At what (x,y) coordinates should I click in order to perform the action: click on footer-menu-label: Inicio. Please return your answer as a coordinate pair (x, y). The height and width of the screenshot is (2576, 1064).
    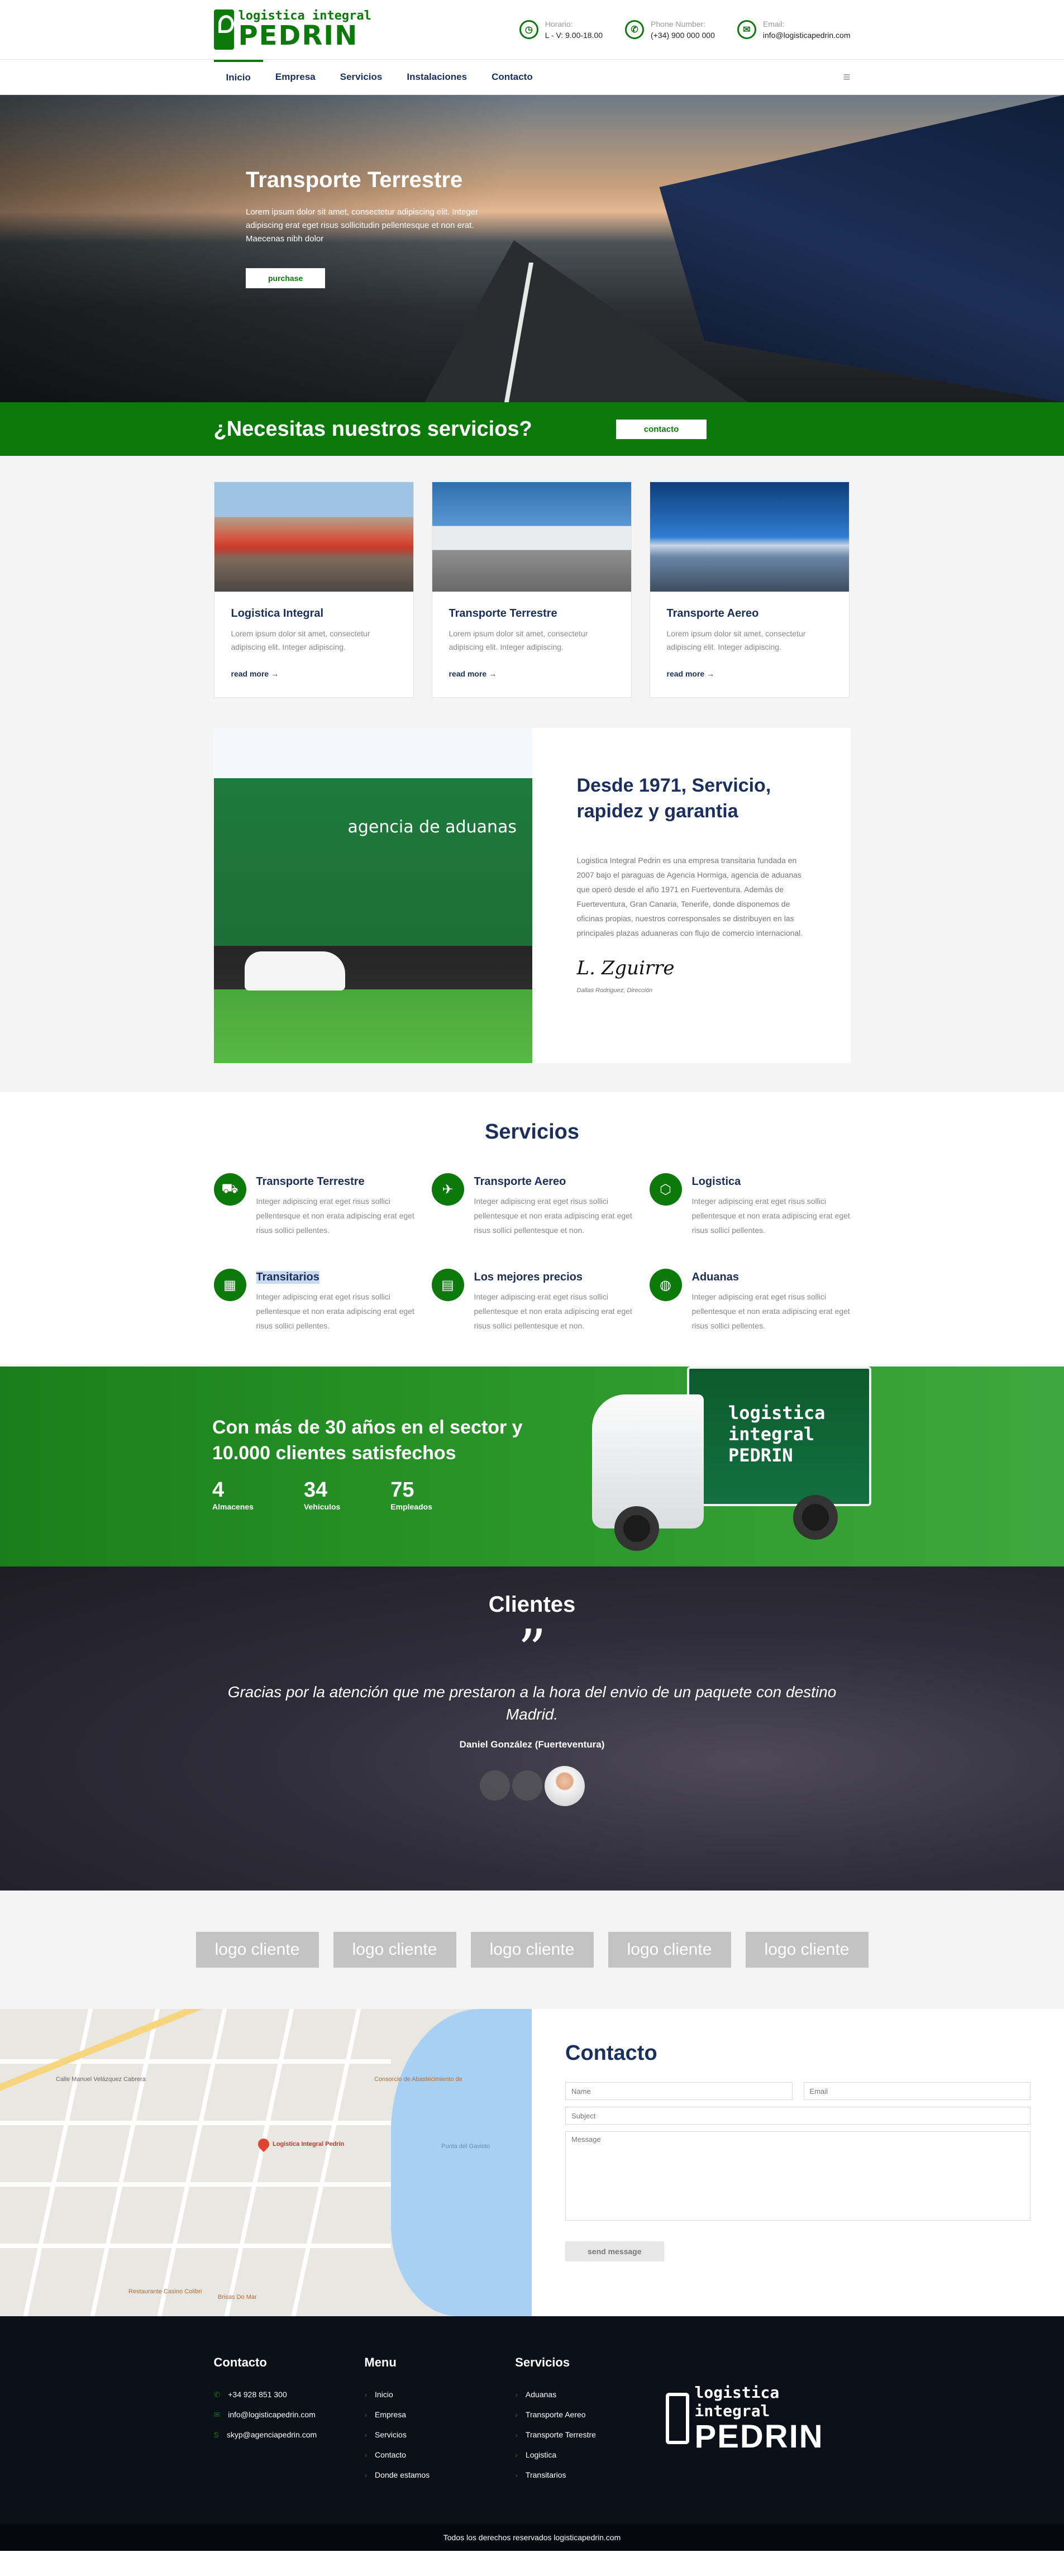
    Looking at the image, I should click on (384, 2394).